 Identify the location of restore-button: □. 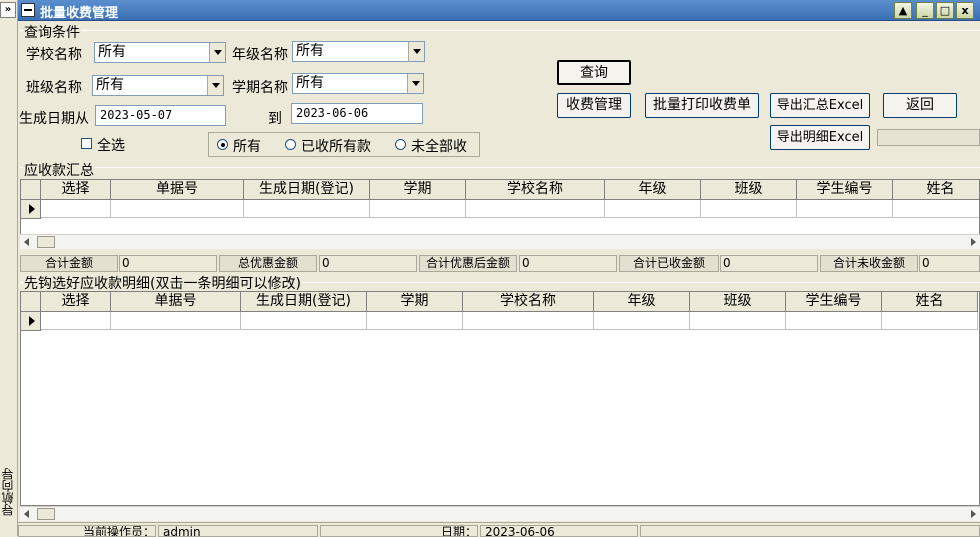
(945, 10).